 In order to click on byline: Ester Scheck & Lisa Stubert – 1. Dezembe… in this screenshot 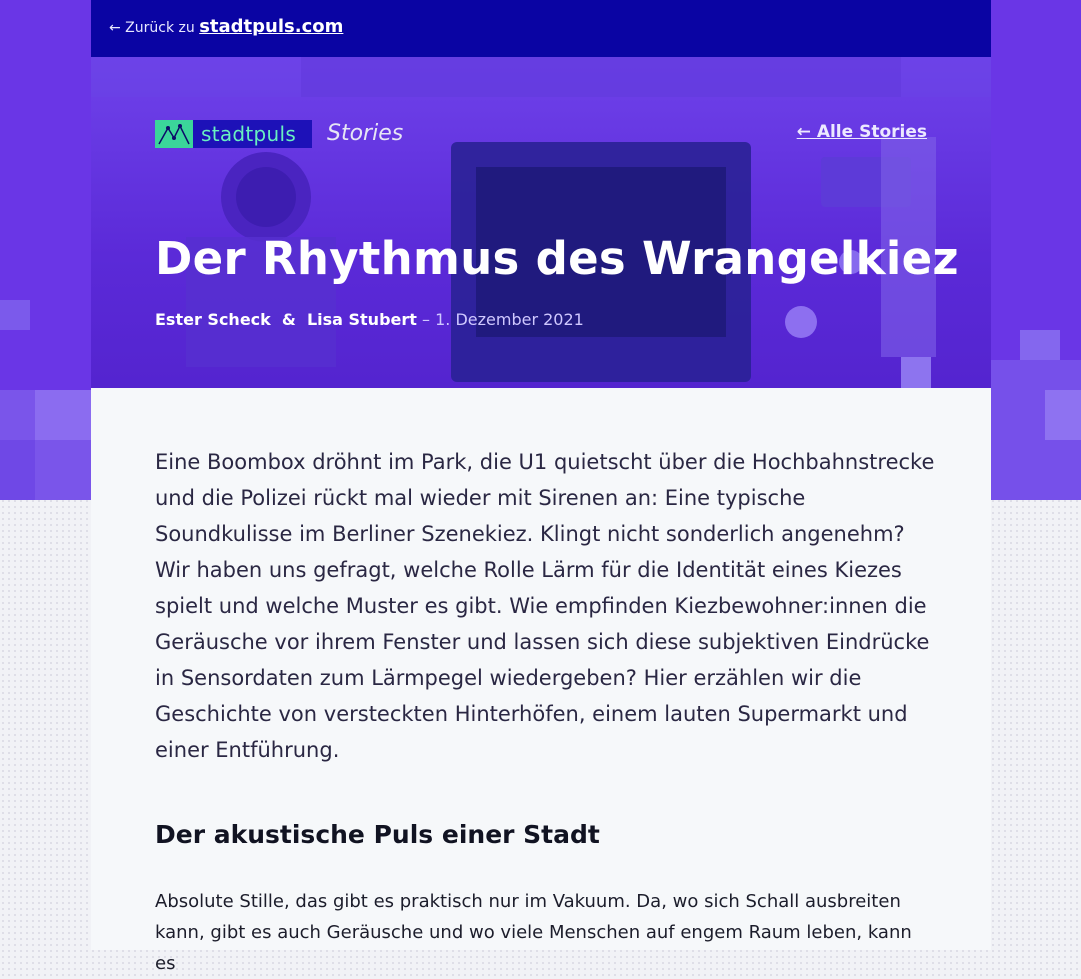, I will do `click(369, 319)`.